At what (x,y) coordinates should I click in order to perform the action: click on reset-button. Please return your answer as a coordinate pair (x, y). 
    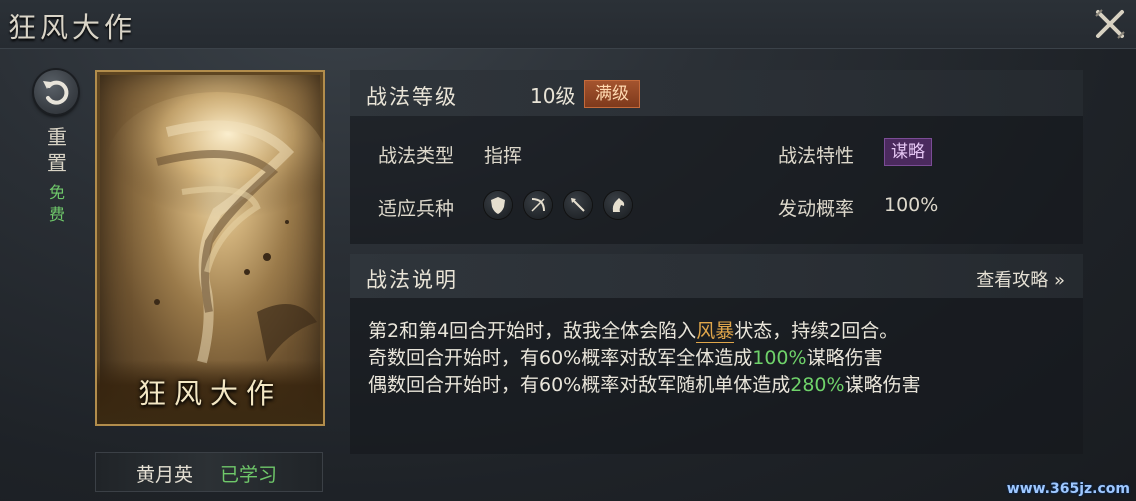
    Looking at the image, I should click on (56, 92).